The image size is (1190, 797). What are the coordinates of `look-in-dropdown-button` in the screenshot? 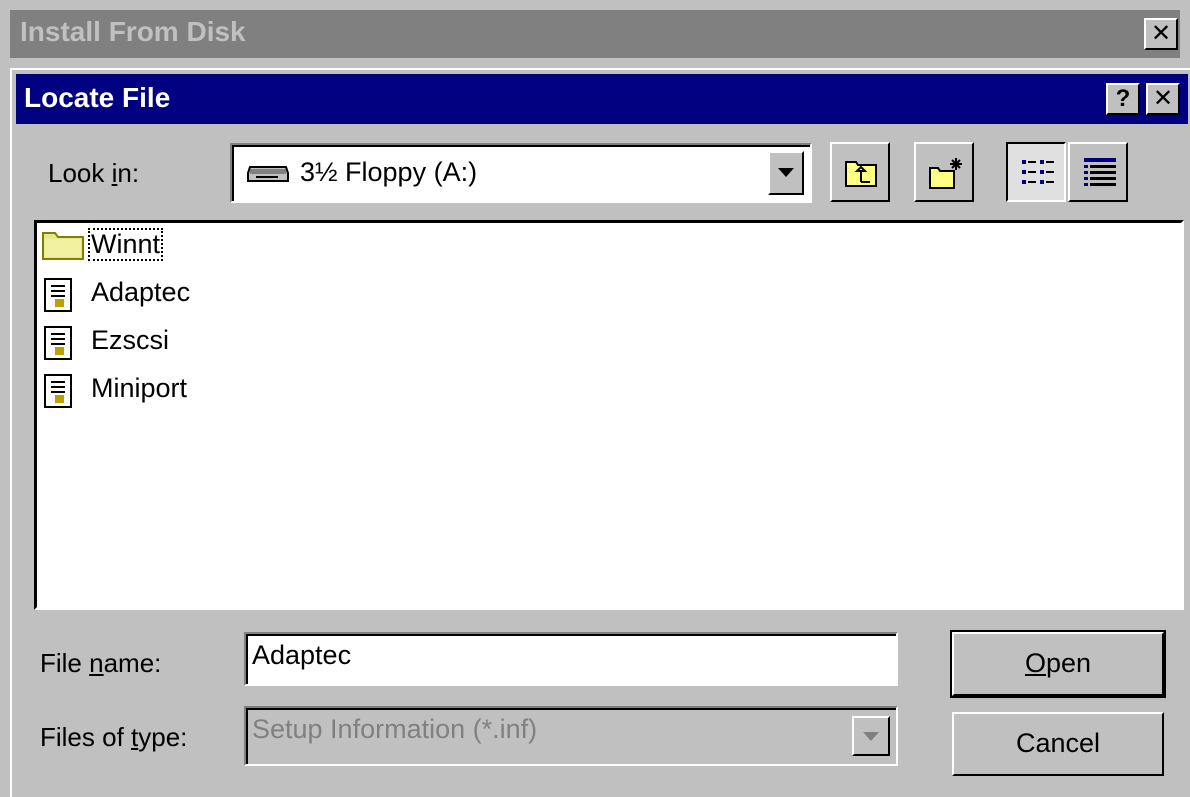 It's located at (786, 173).